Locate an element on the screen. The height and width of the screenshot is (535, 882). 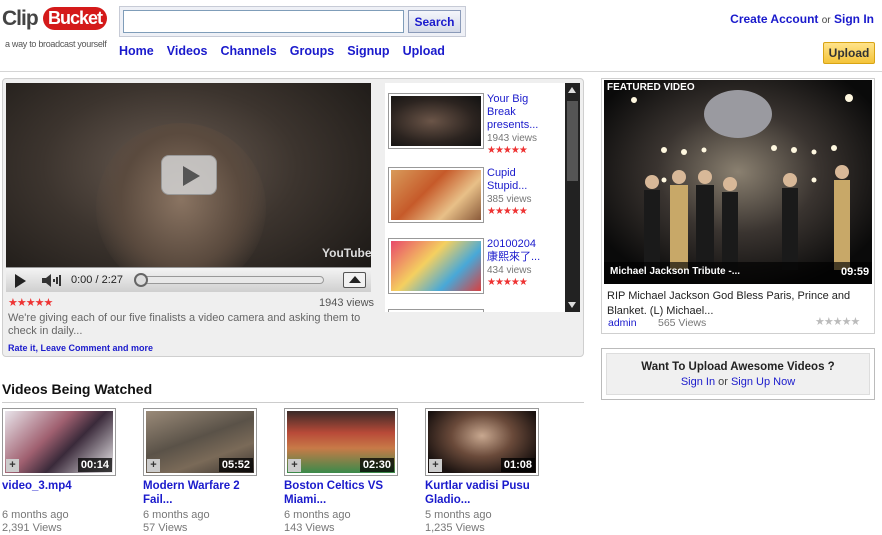
related-item is located at coordinates (476, 305).